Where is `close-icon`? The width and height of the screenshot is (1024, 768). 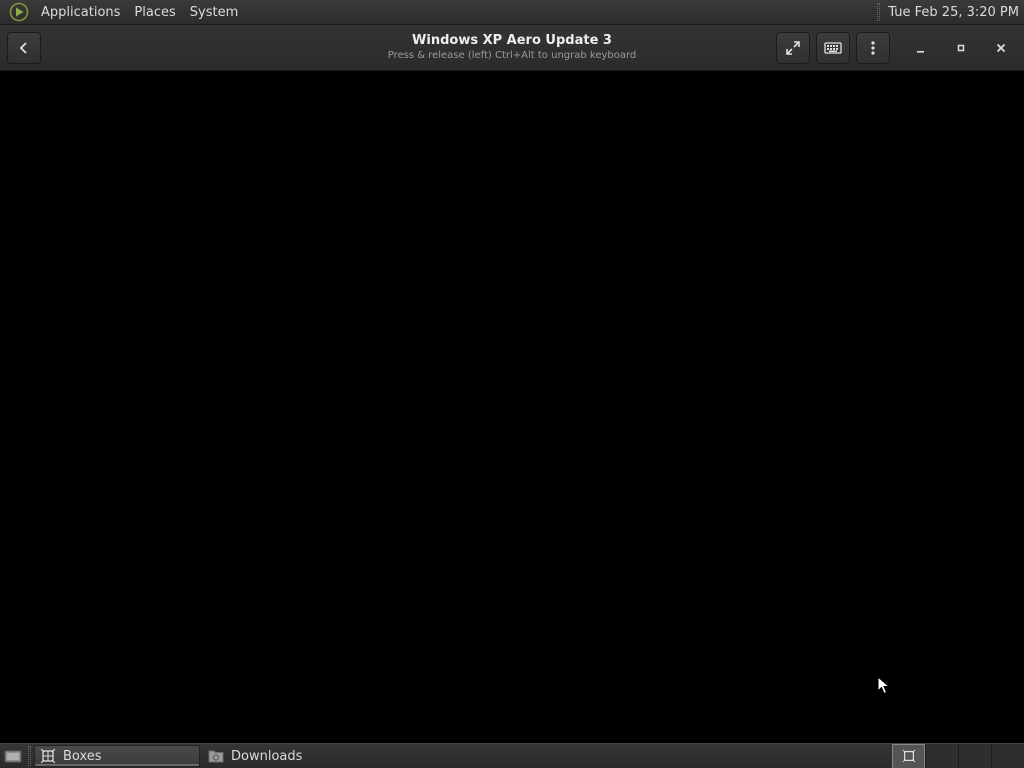 close-icon is located at coordinates (1001, 48).